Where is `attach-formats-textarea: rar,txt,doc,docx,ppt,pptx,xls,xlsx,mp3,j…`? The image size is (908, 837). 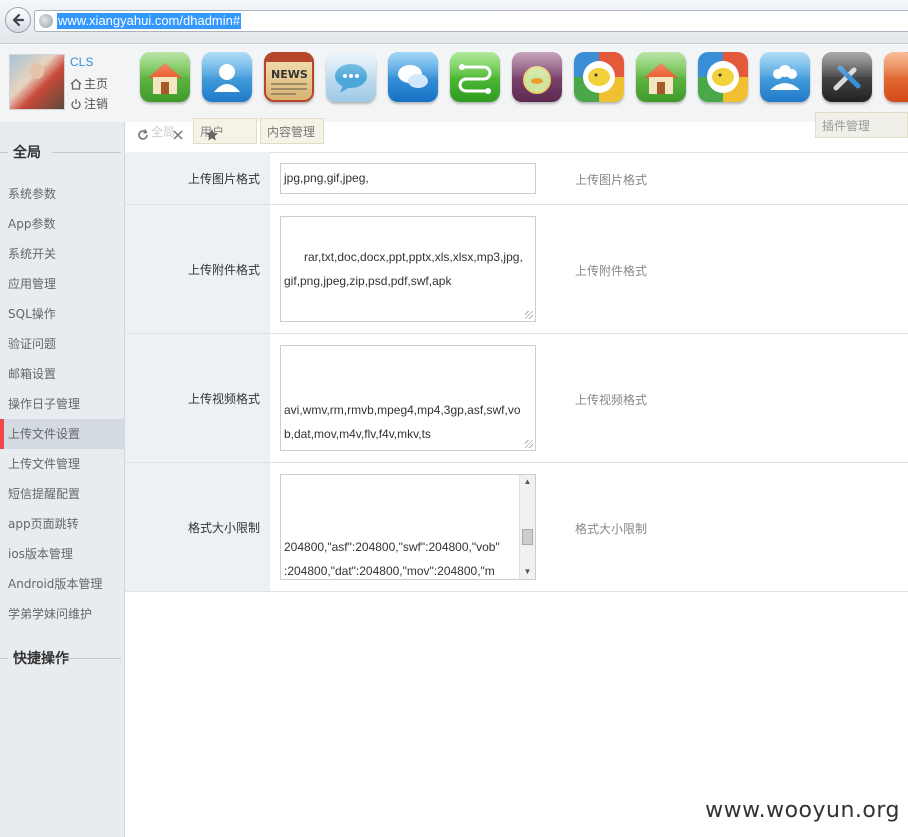 attach-formats-textarea: rar,txt,doc,docx,ppt,pptx,xls,xlsx,mp3,j… is located at coordinates (408, 269).